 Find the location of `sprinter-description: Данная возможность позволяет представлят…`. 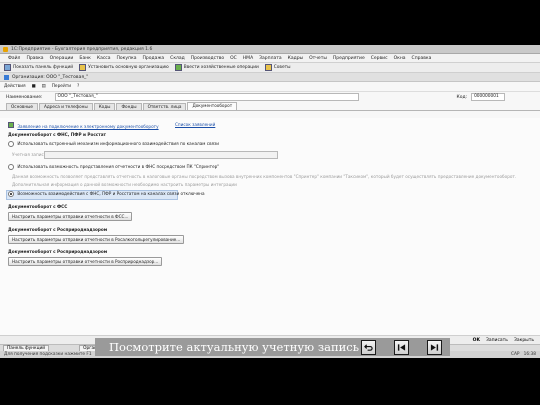

sprinter-description: Данная возможность позволяет представлят… is located at coordinates (264, 176).